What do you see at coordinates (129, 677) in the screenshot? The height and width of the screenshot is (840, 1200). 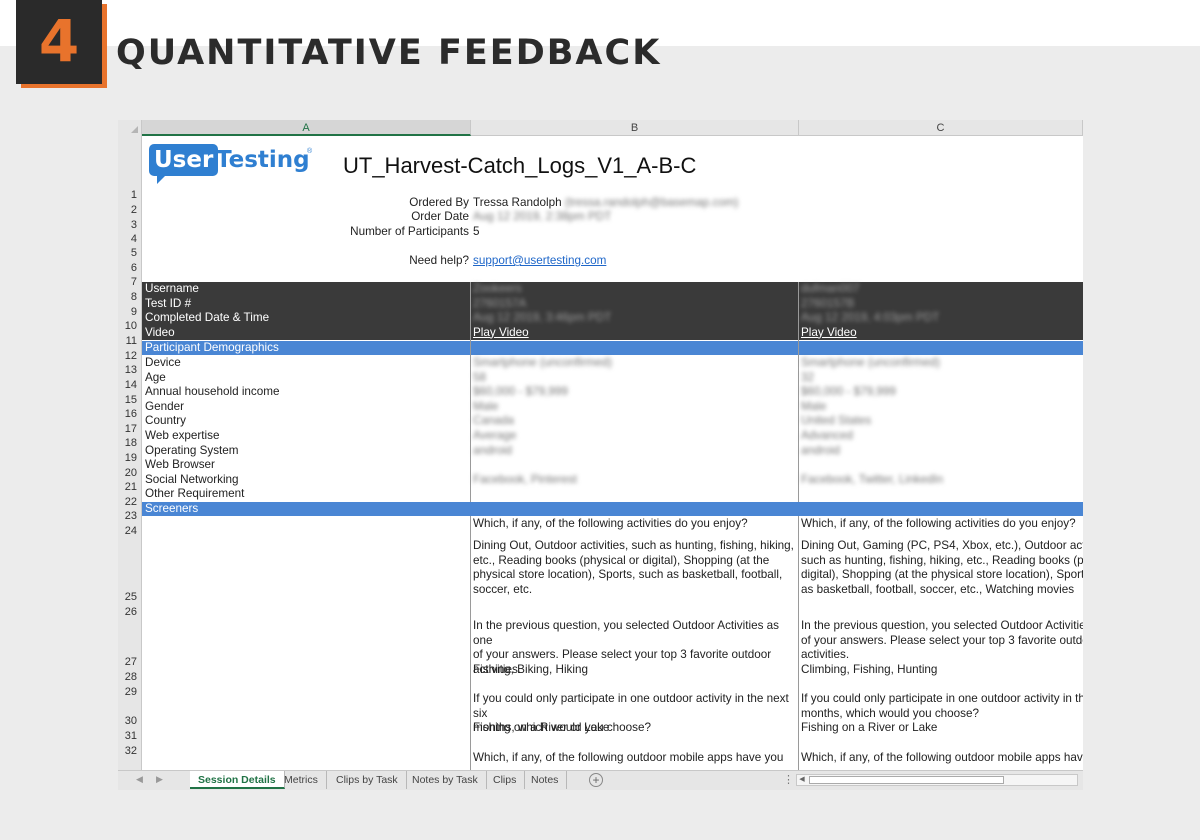 I see `row-header: 28` at bounding box center [129, 677].